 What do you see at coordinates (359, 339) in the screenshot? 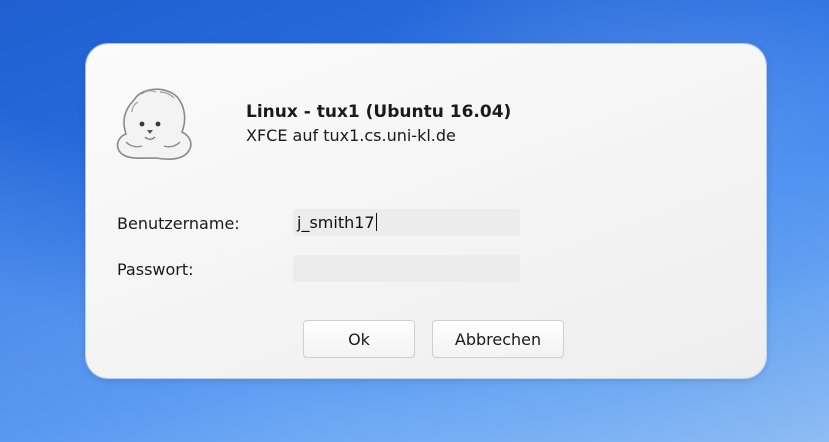
I see `ok-button: Ok` at bounding box center [359, 339].